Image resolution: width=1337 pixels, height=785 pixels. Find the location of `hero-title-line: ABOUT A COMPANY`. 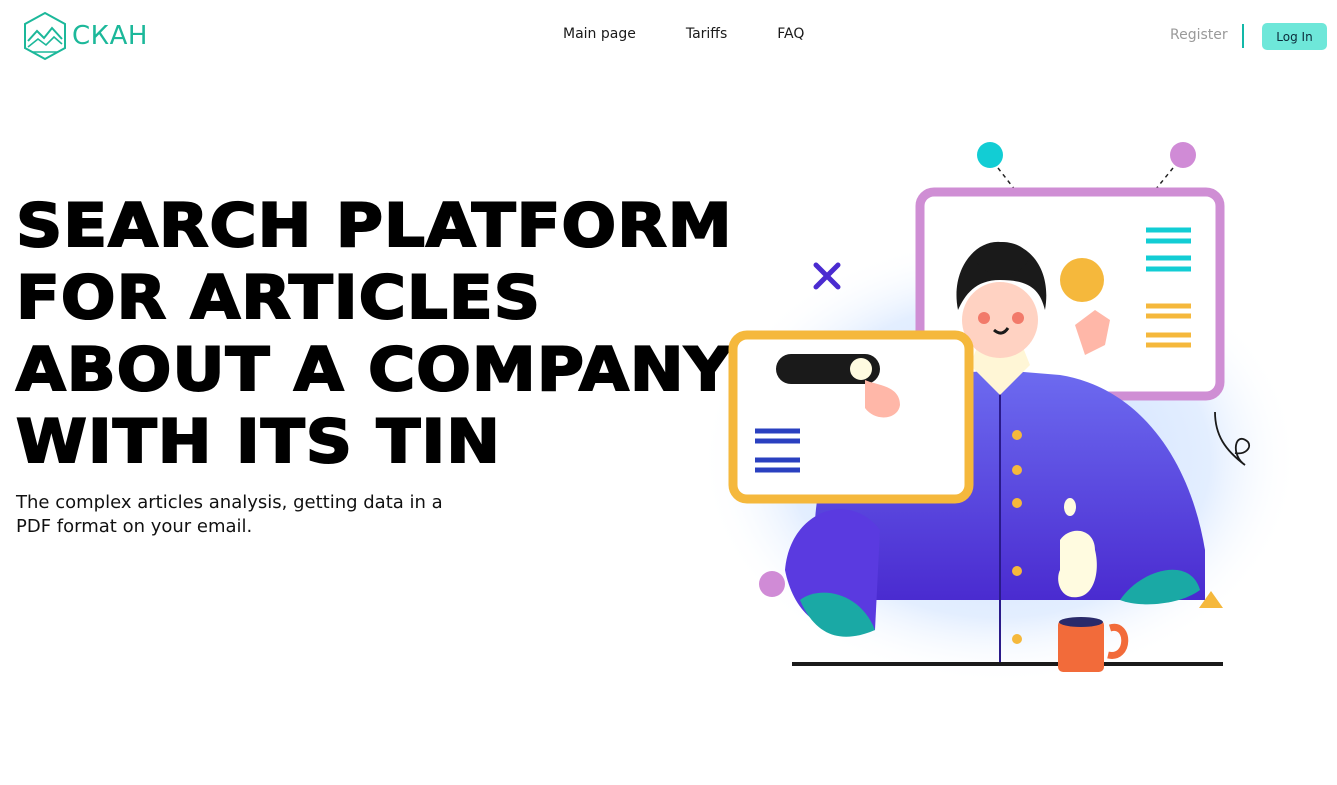

hero-title-line: ABOUT A COMPANY is located at coordinates (374, 370).